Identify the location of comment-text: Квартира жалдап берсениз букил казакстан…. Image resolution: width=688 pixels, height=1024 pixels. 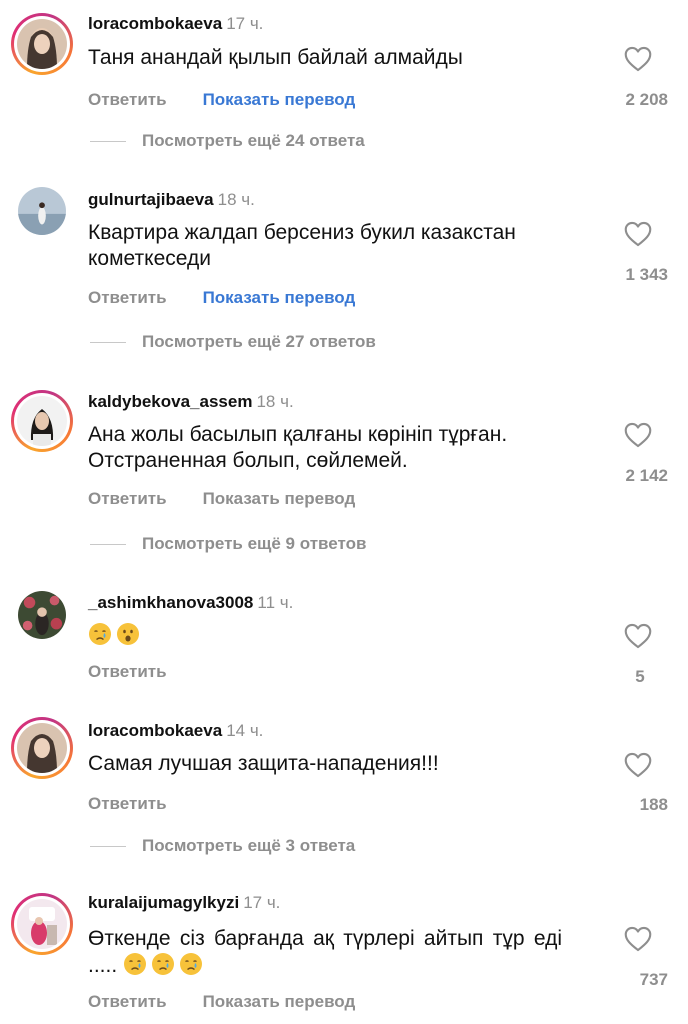
(302, 245).